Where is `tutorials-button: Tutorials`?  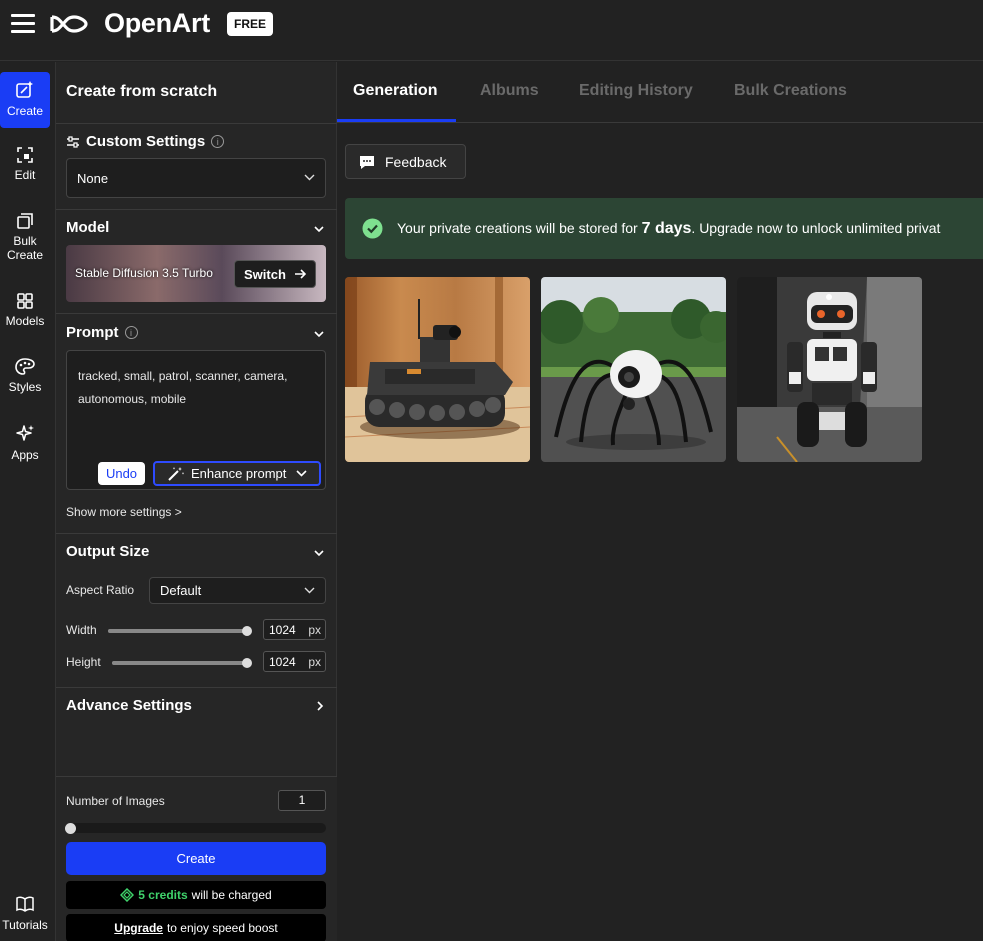
tutorials-button: Tutorials is located at coordinates (25, 914).